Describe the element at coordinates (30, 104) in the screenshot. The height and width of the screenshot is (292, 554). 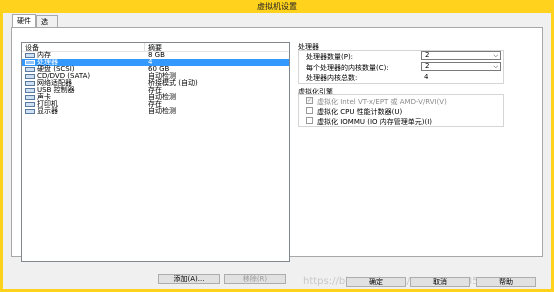
I see `printer-icon` at that location.